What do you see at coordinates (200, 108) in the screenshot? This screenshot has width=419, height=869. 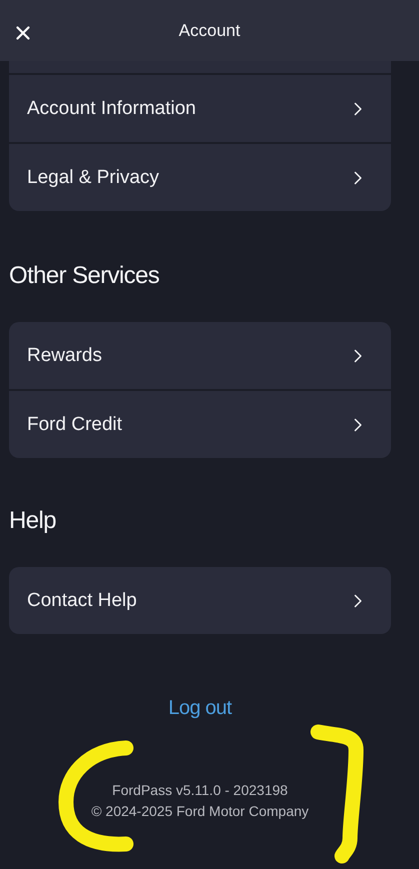 I see `menu-item: Account Information` at bounding box center [200, 108].